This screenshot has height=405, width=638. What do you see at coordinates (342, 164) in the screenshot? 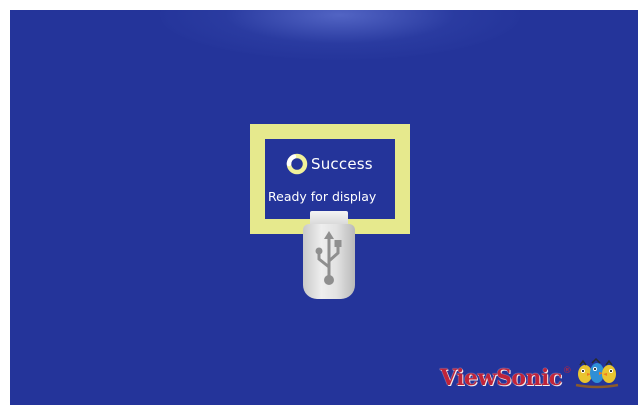
I see `status-title: Success` at bounding box center [342, 164].